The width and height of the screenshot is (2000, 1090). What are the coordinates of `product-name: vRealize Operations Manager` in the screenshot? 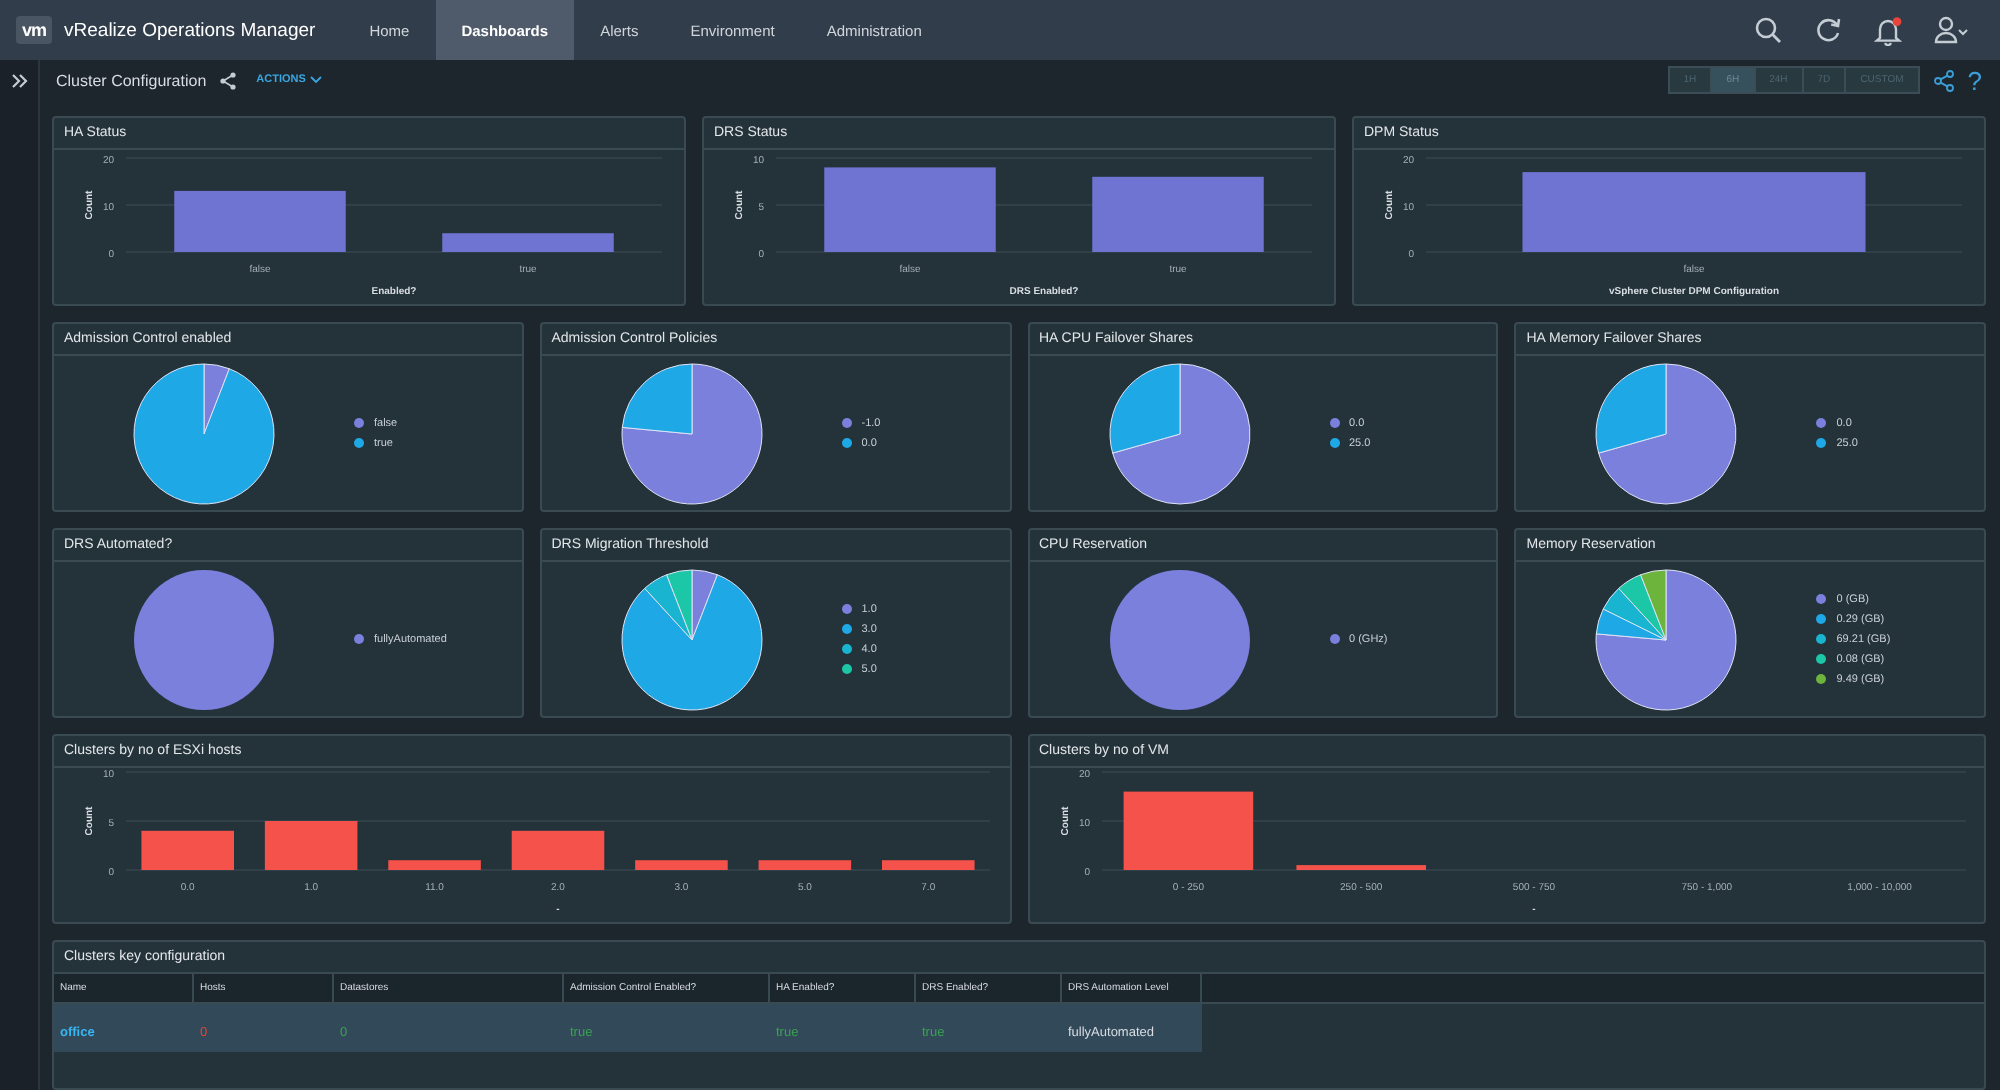 It's located at (190, 30).